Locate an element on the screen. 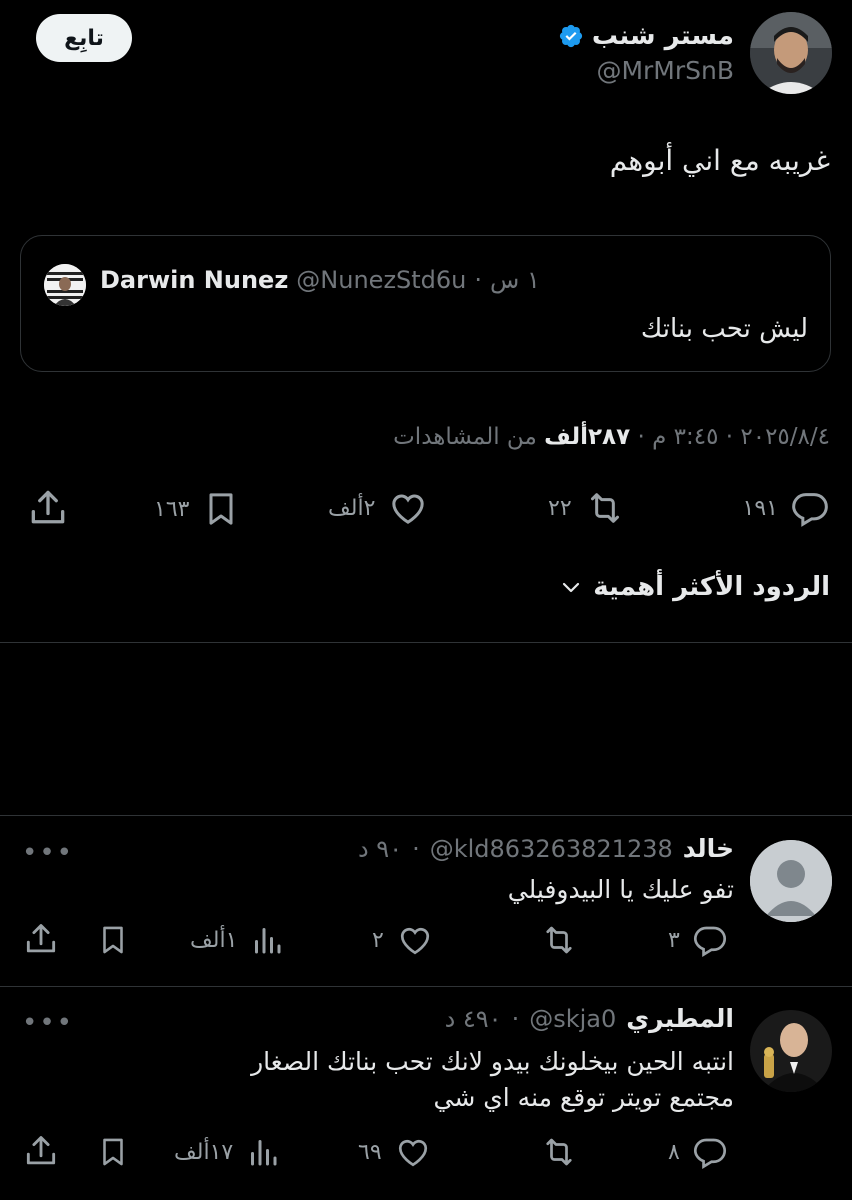  tweet-meta-line: ٢٠٢٥/٨/٤ · ٣:٤٥ م · ٢٨٧ألف من المشاهدات is located at coordinates (611, 437).